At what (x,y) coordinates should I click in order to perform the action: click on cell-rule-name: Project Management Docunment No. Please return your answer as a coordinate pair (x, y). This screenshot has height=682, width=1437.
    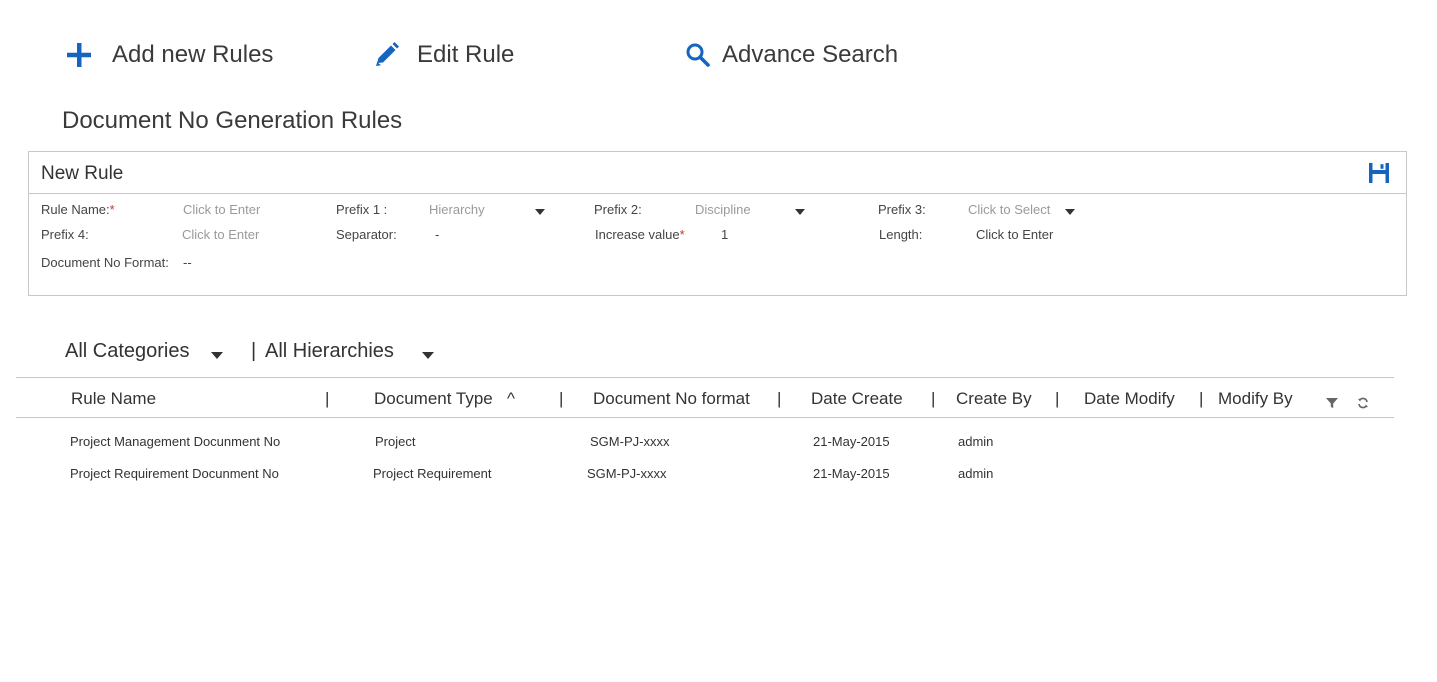
    Looking at the image, I should click on (175, 441).